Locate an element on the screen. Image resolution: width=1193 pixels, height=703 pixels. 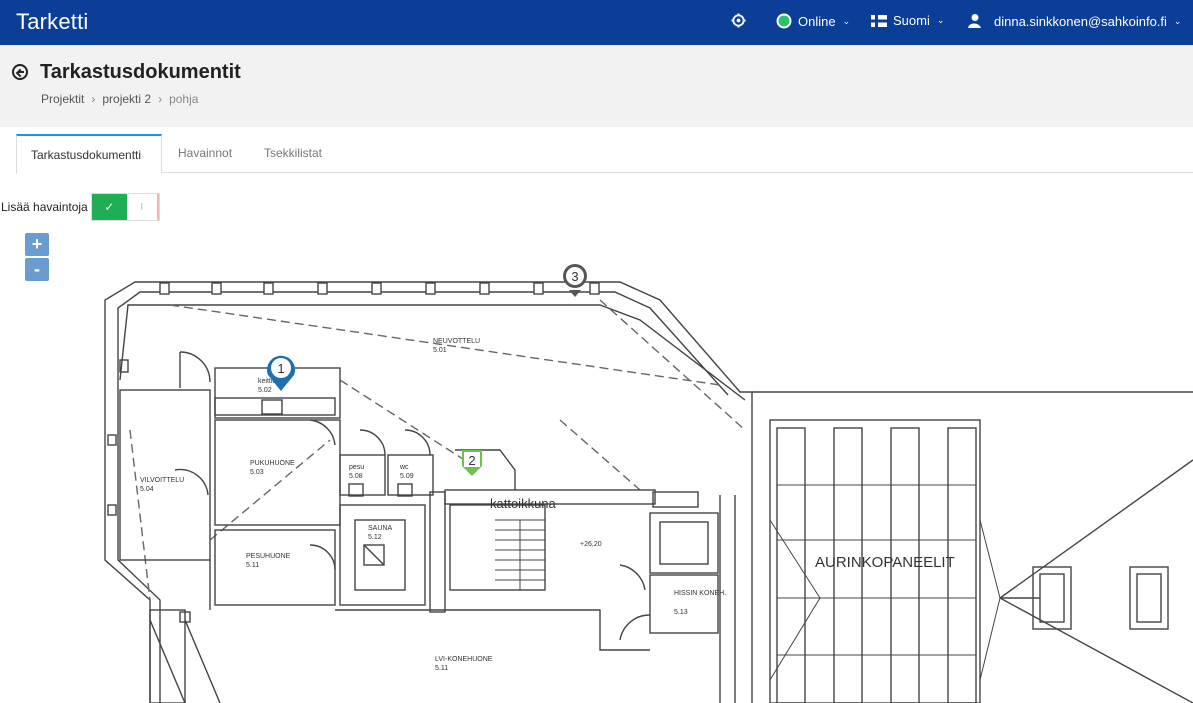
room-code: 5.12 is located at coordinates (375, 537).